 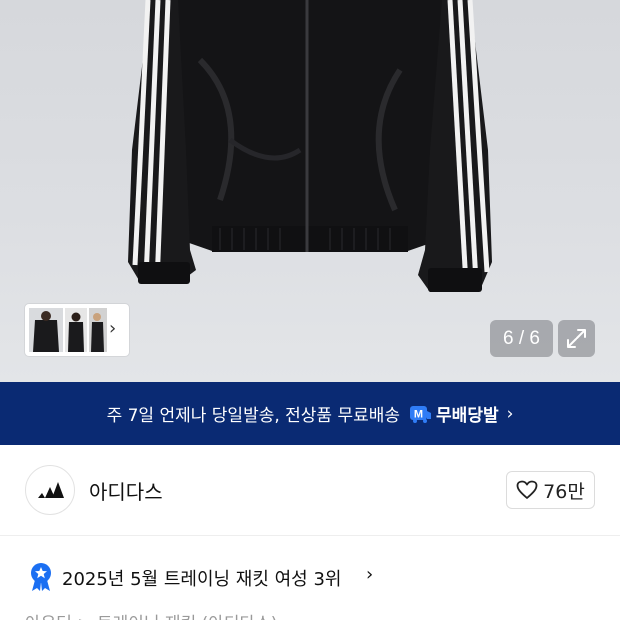 What do you see at coordinates (126, 490) in the screenshot?
I see `brand-name: 아디다스` at bounding box center [126, 490].